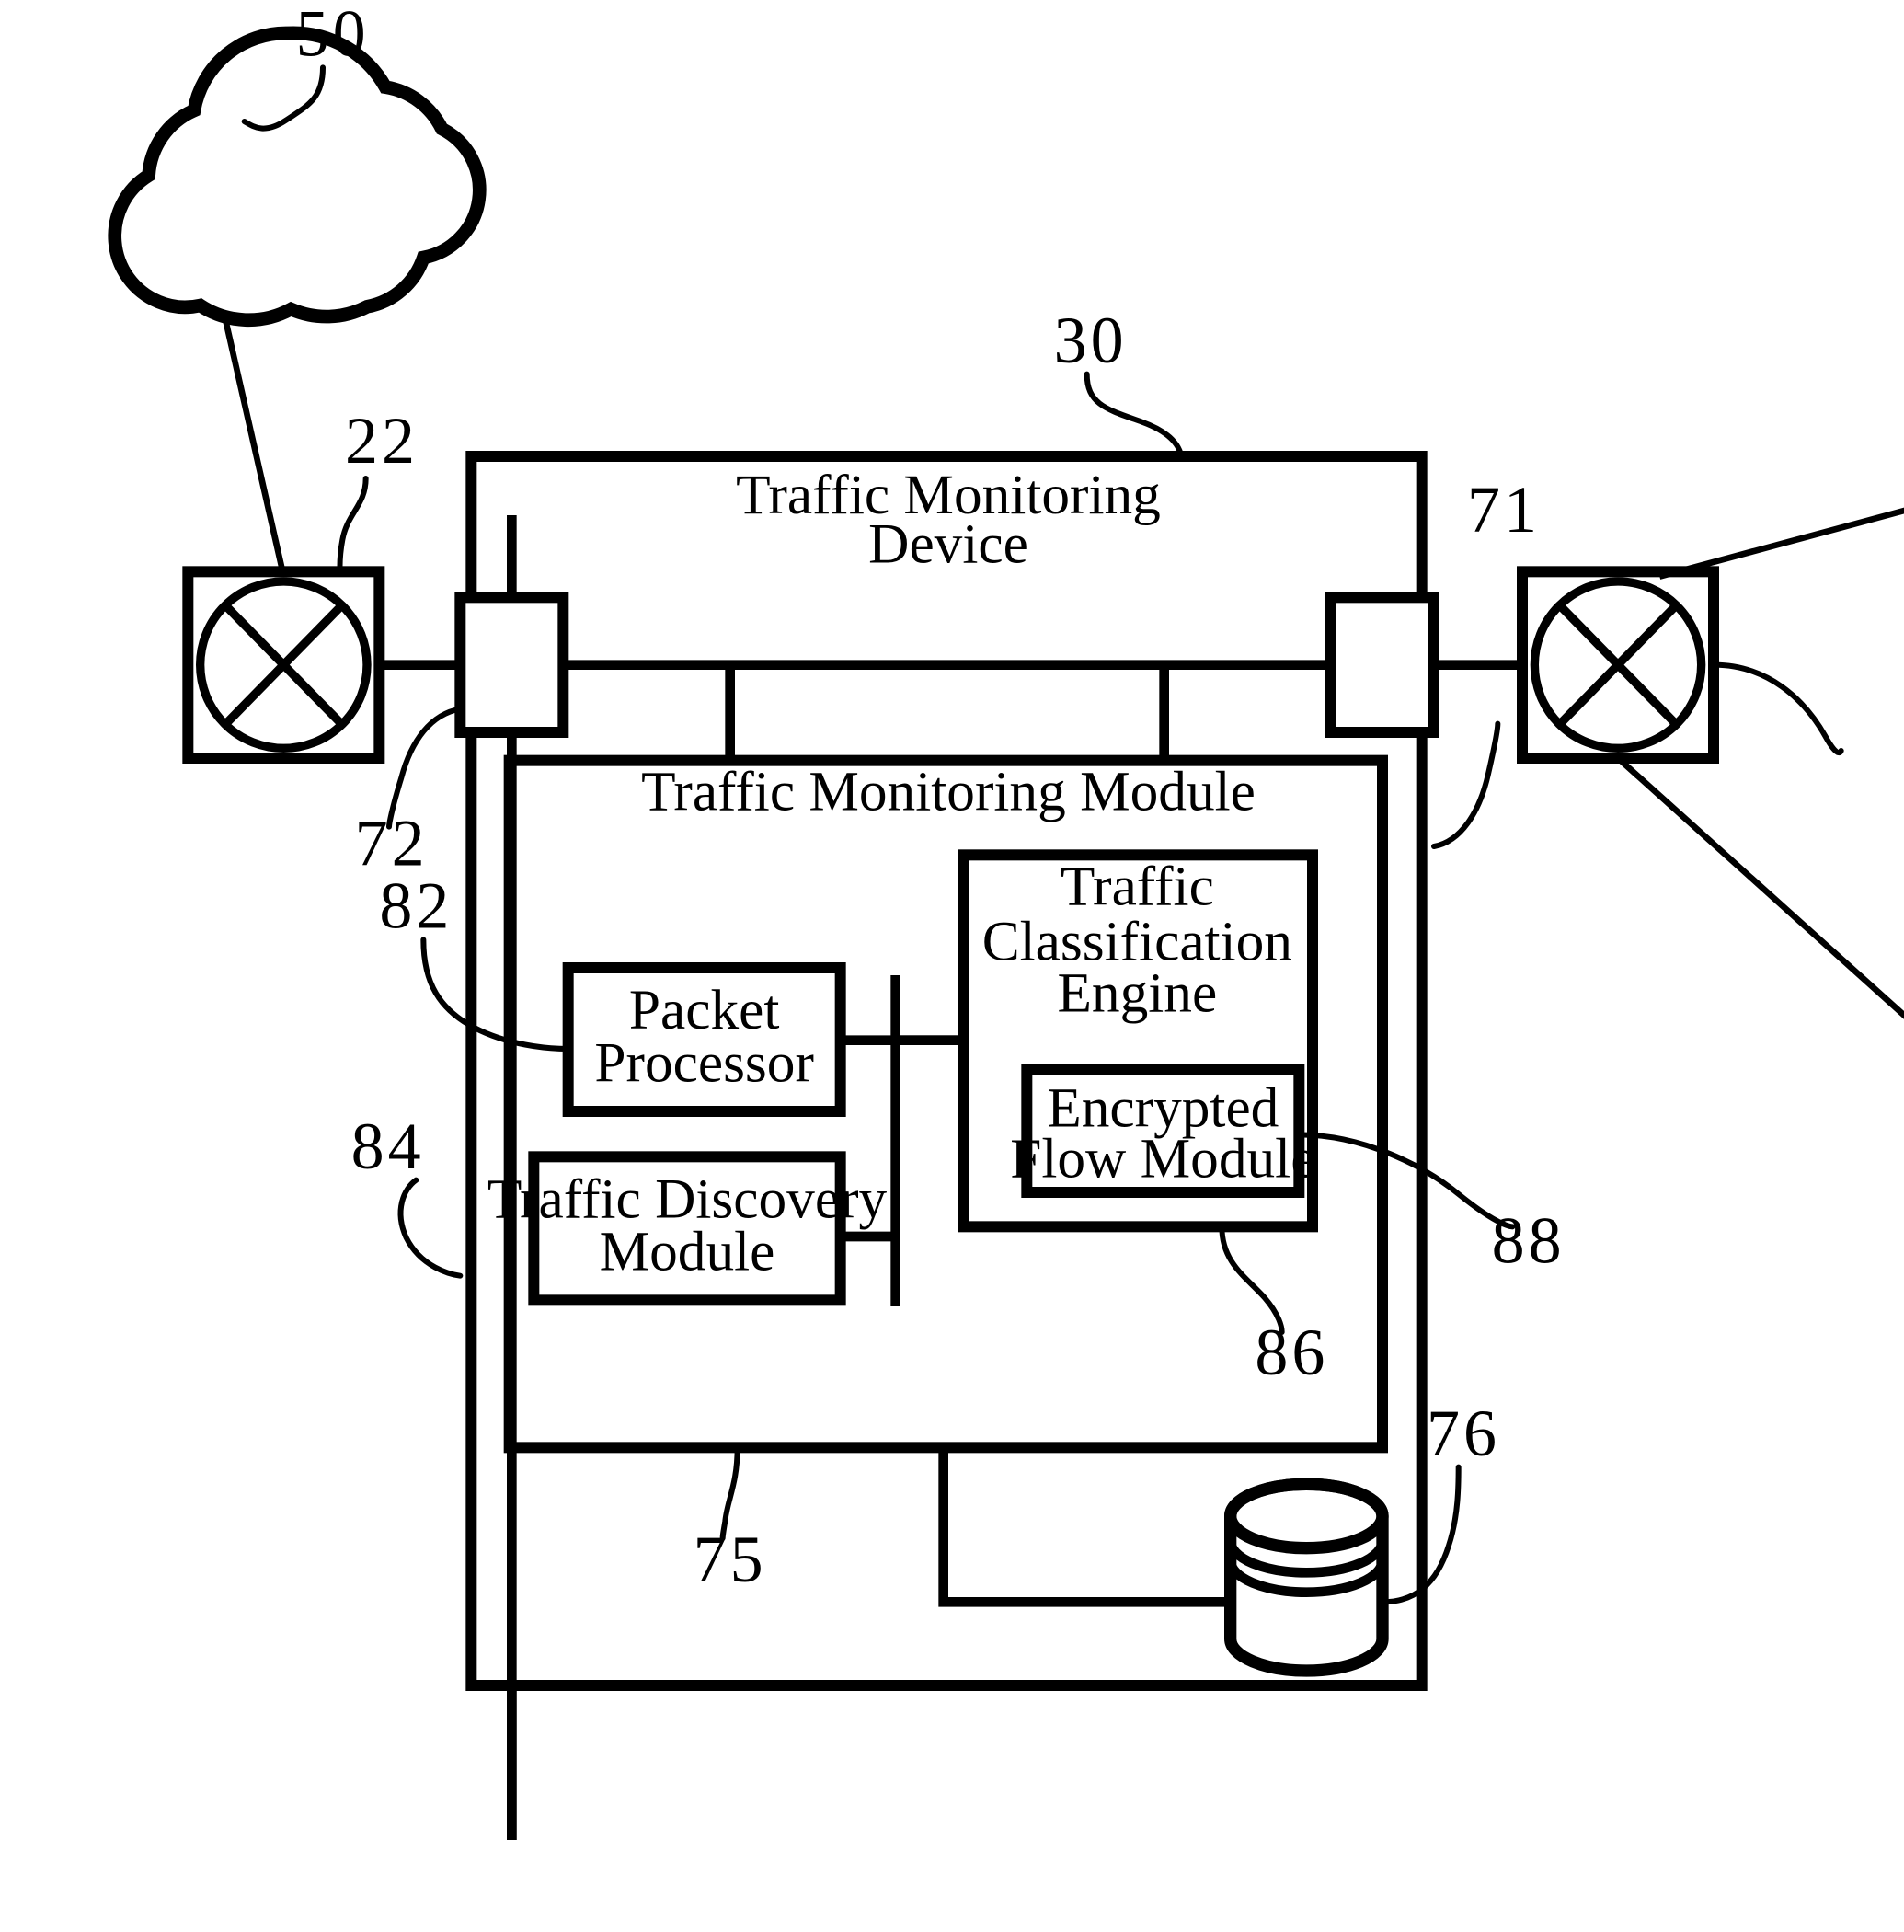  I want to click on ref-numeral-84: 84, so click(388, 1146).